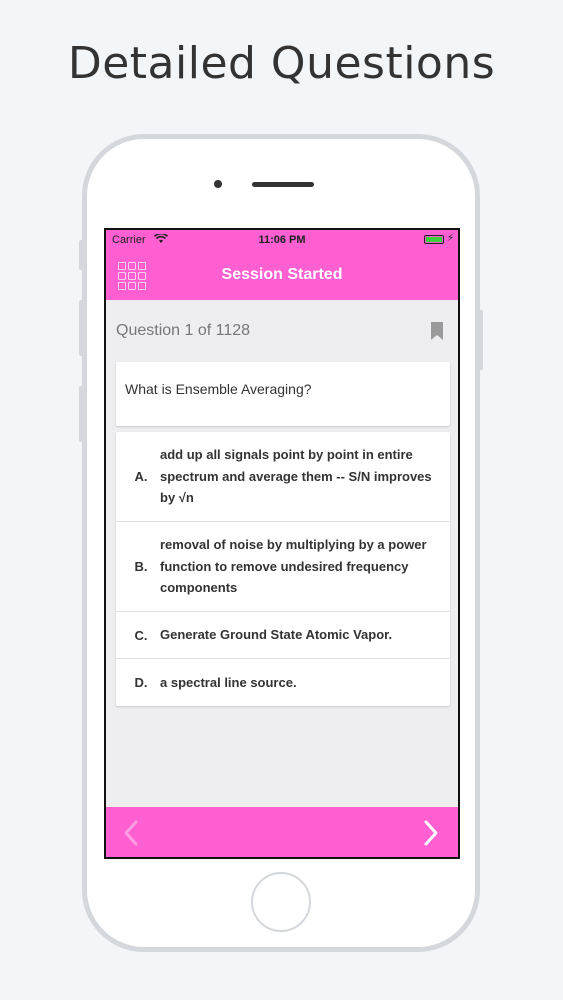 The width and height of the screenshot is (563, 1000). Describe the element at coordinates (431, 833) in the screenshot. I see `chevron-right-icon` at that location.